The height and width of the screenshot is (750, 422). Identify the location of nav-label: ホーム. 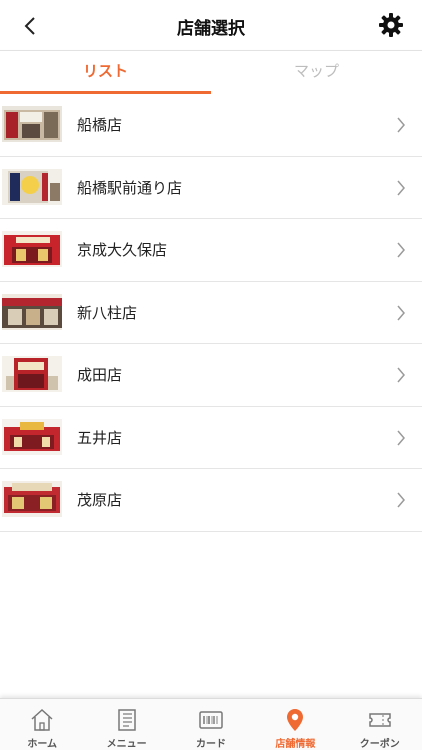
(42, 744).